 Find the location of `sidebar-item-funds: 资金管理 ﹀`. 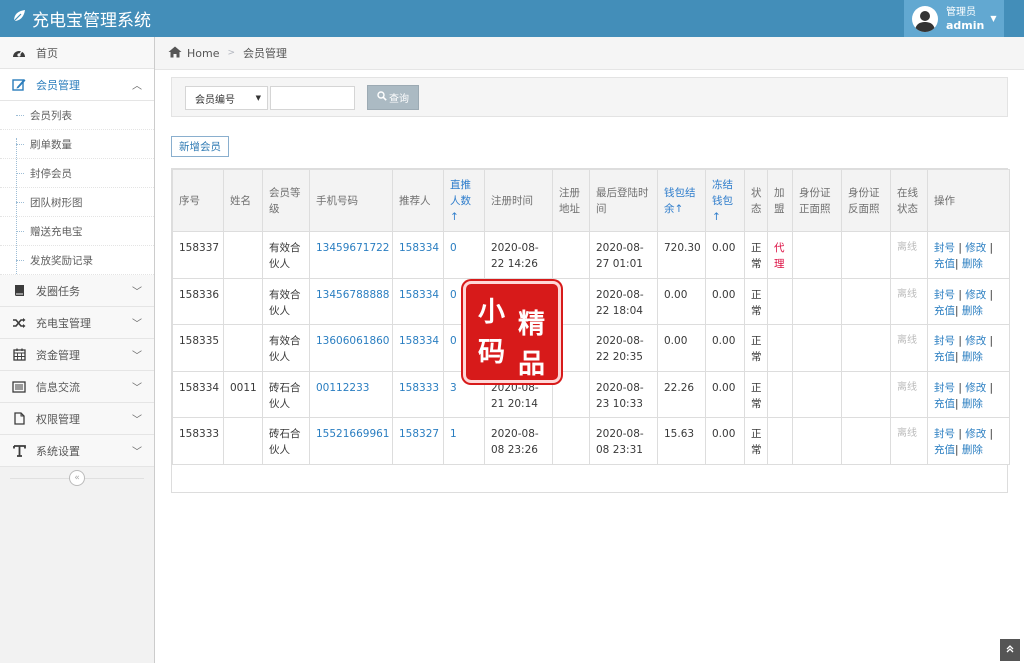

sidebar-item-funds: 资金管理 ﹀ is located at coordinates (77, 355).